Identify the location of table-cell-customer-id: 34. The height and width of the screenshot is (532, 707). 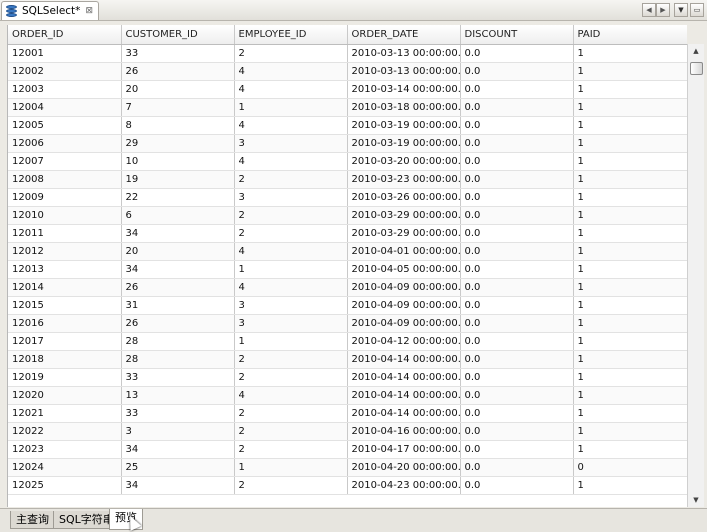
(178, 233).